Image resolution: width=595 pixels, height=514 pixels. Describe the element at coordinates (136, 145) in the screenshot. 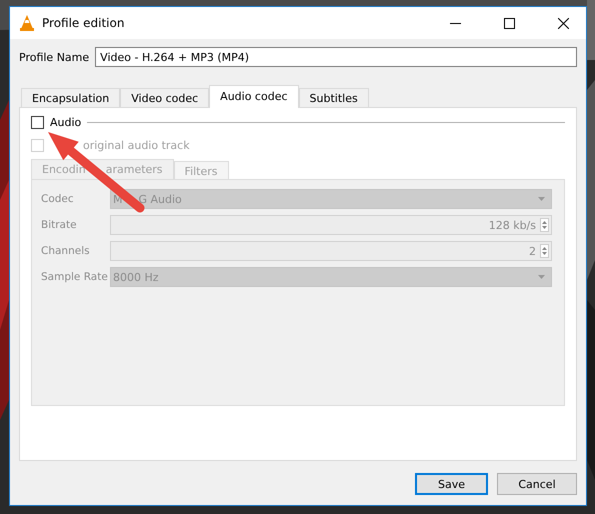

I see `keep-original-label: original audio track` at that location.